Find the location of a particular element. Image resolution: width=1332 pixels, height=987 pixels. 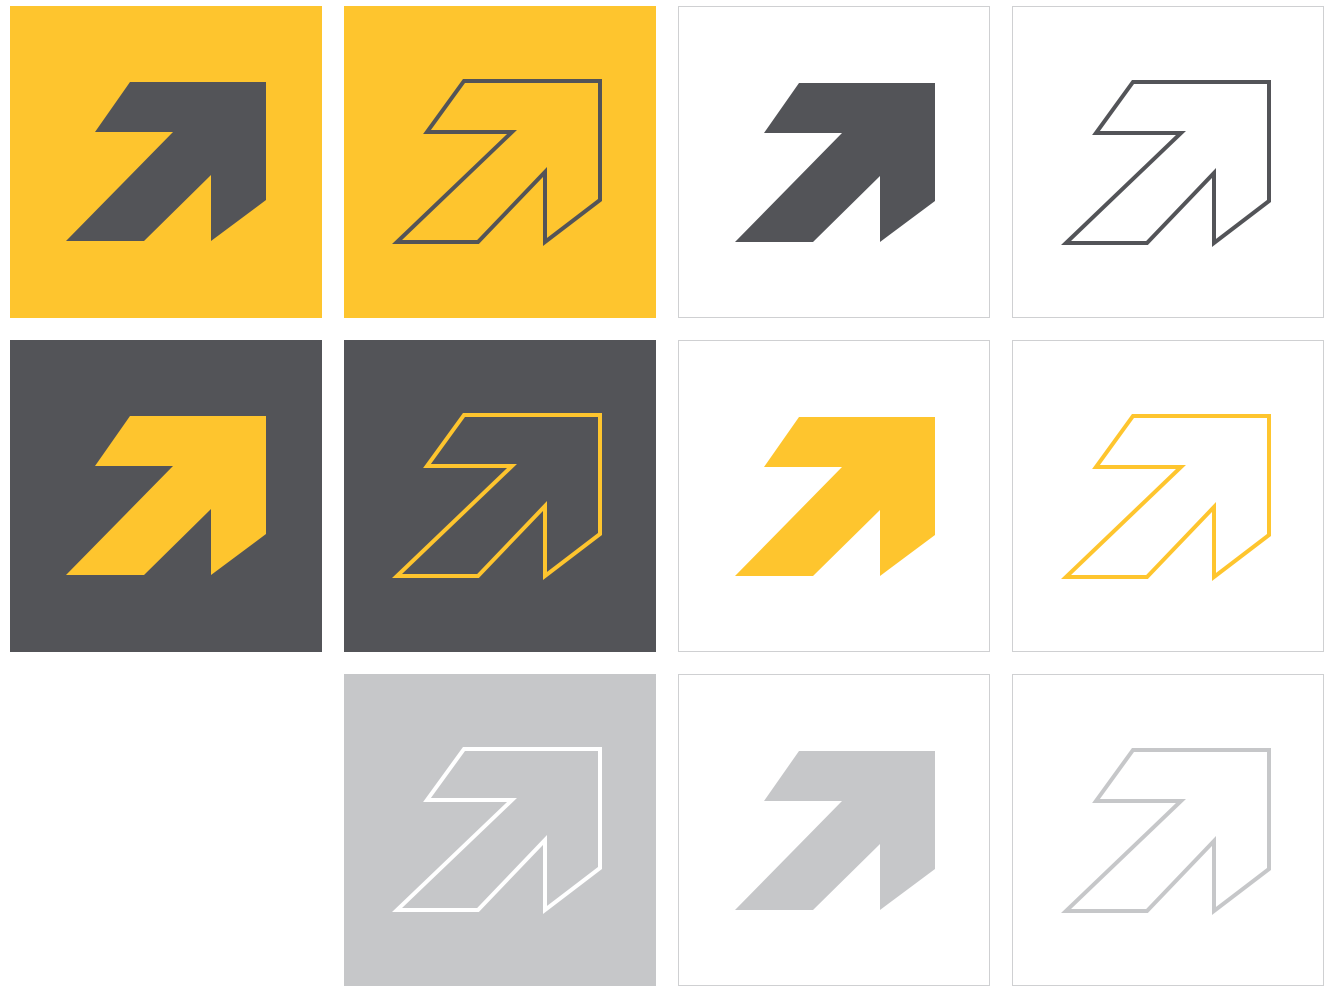

arrow-tile-charcoal-bg-solid-yellow is located at coordinates (166, 496).